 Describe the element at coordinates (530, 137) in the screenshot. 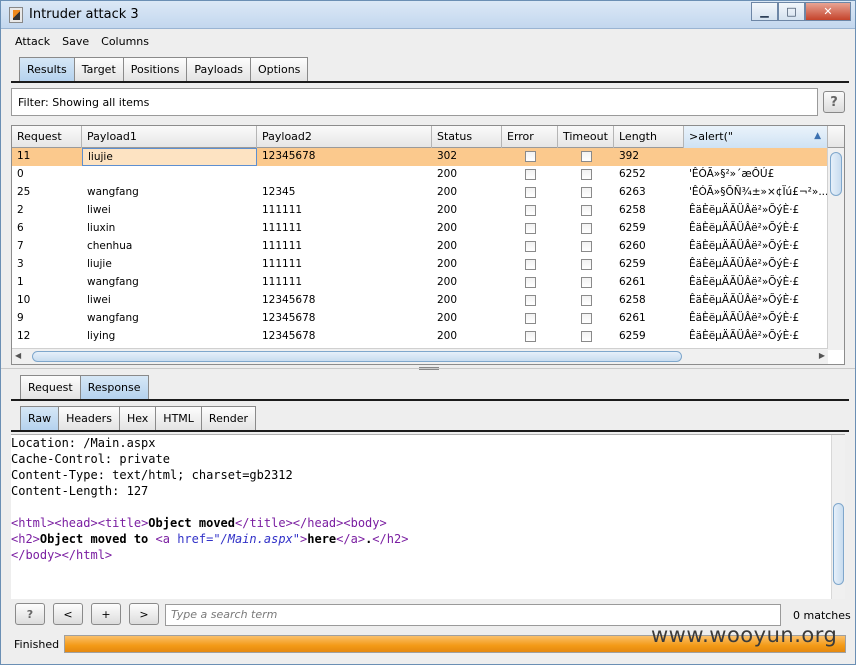

I see `col-error: Error` at that location.